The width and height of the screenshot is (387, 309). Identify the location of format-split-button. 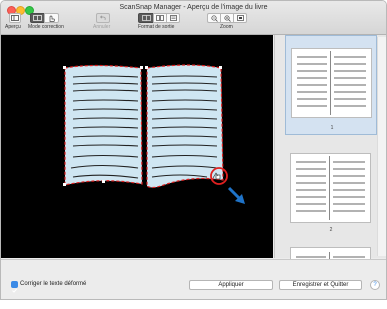
(160, 18).